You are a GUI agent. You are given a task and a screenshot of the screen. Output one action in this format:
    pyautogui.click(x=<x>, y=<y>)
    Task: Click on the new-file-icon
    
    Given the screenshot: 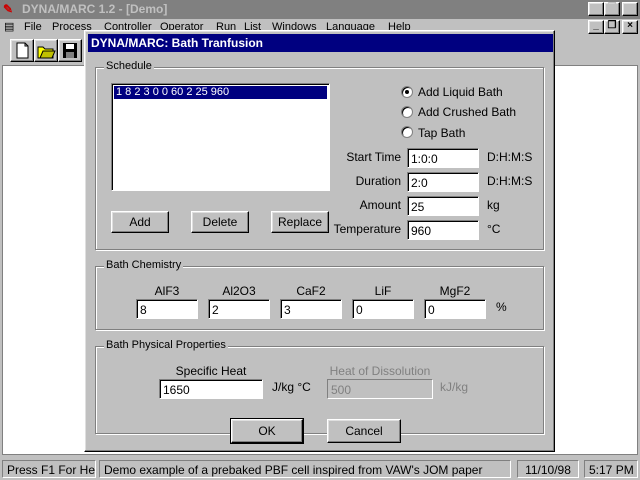 What is the action you would take?
    pyautogui.click(x=22, y=50)
    